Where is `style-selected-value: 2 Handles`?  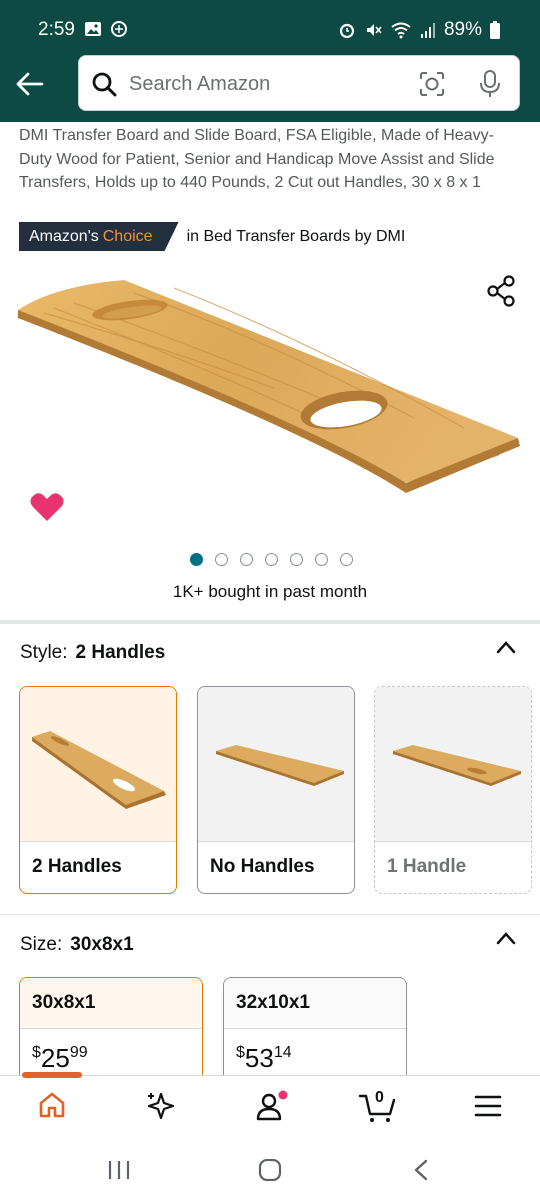
style-selected-value: 2 Handles is located at coordinates (120, 652).